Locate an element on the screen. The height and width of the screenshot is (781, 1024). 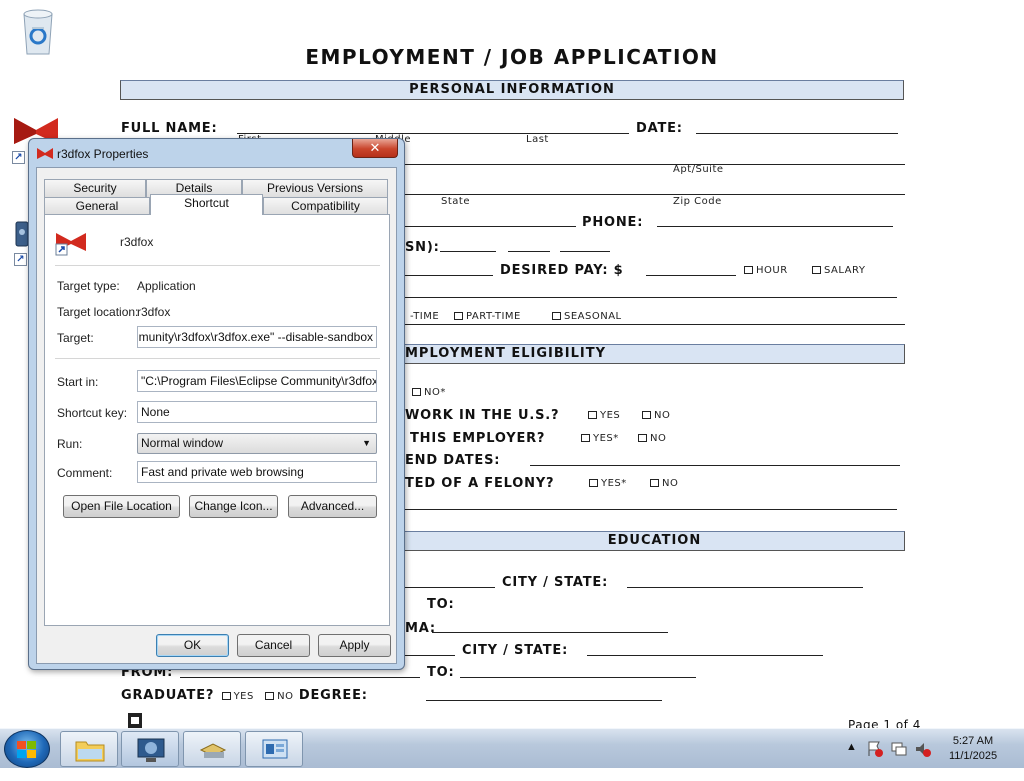
tab-shortcut: Shortcut is located at coordinates (206, 204).